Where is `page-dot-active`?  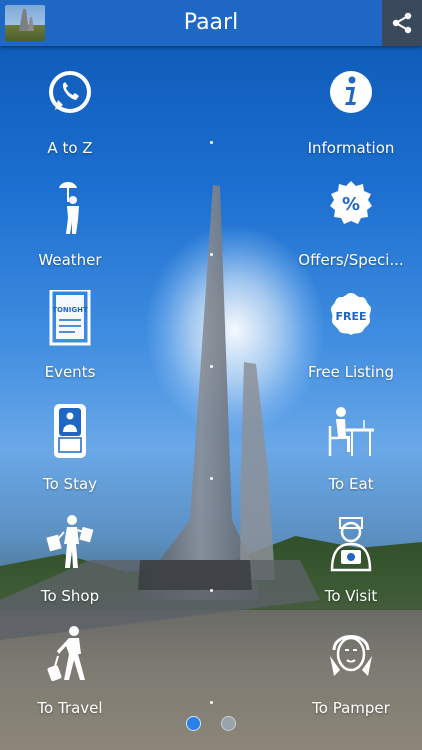 page-dot-active is located at coordinates (194, 723).